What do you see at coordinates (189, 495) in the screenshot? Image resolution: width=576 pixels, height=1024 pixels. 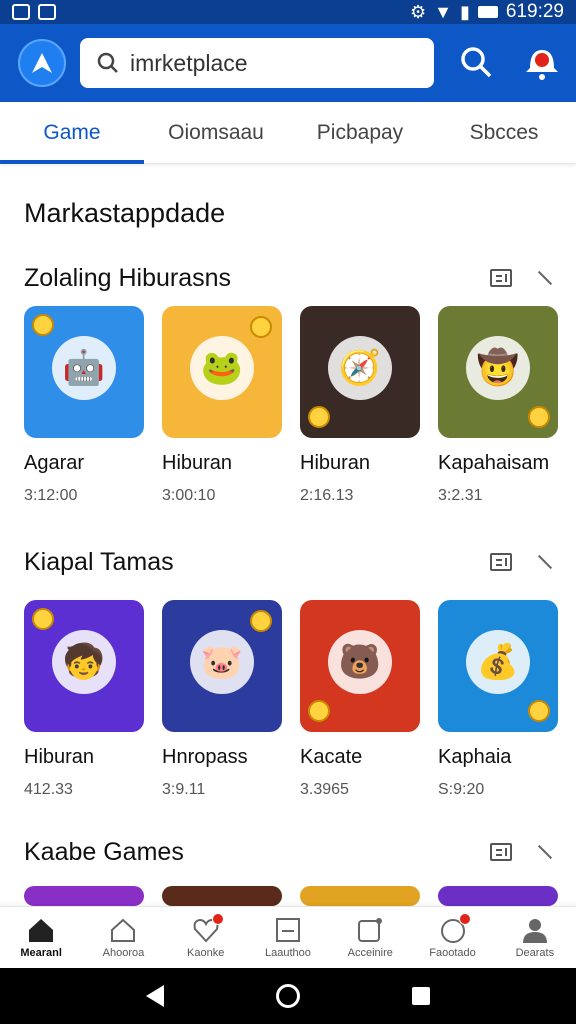 I see `game-meta: 3:00:10` at bounding box center [189, 495].